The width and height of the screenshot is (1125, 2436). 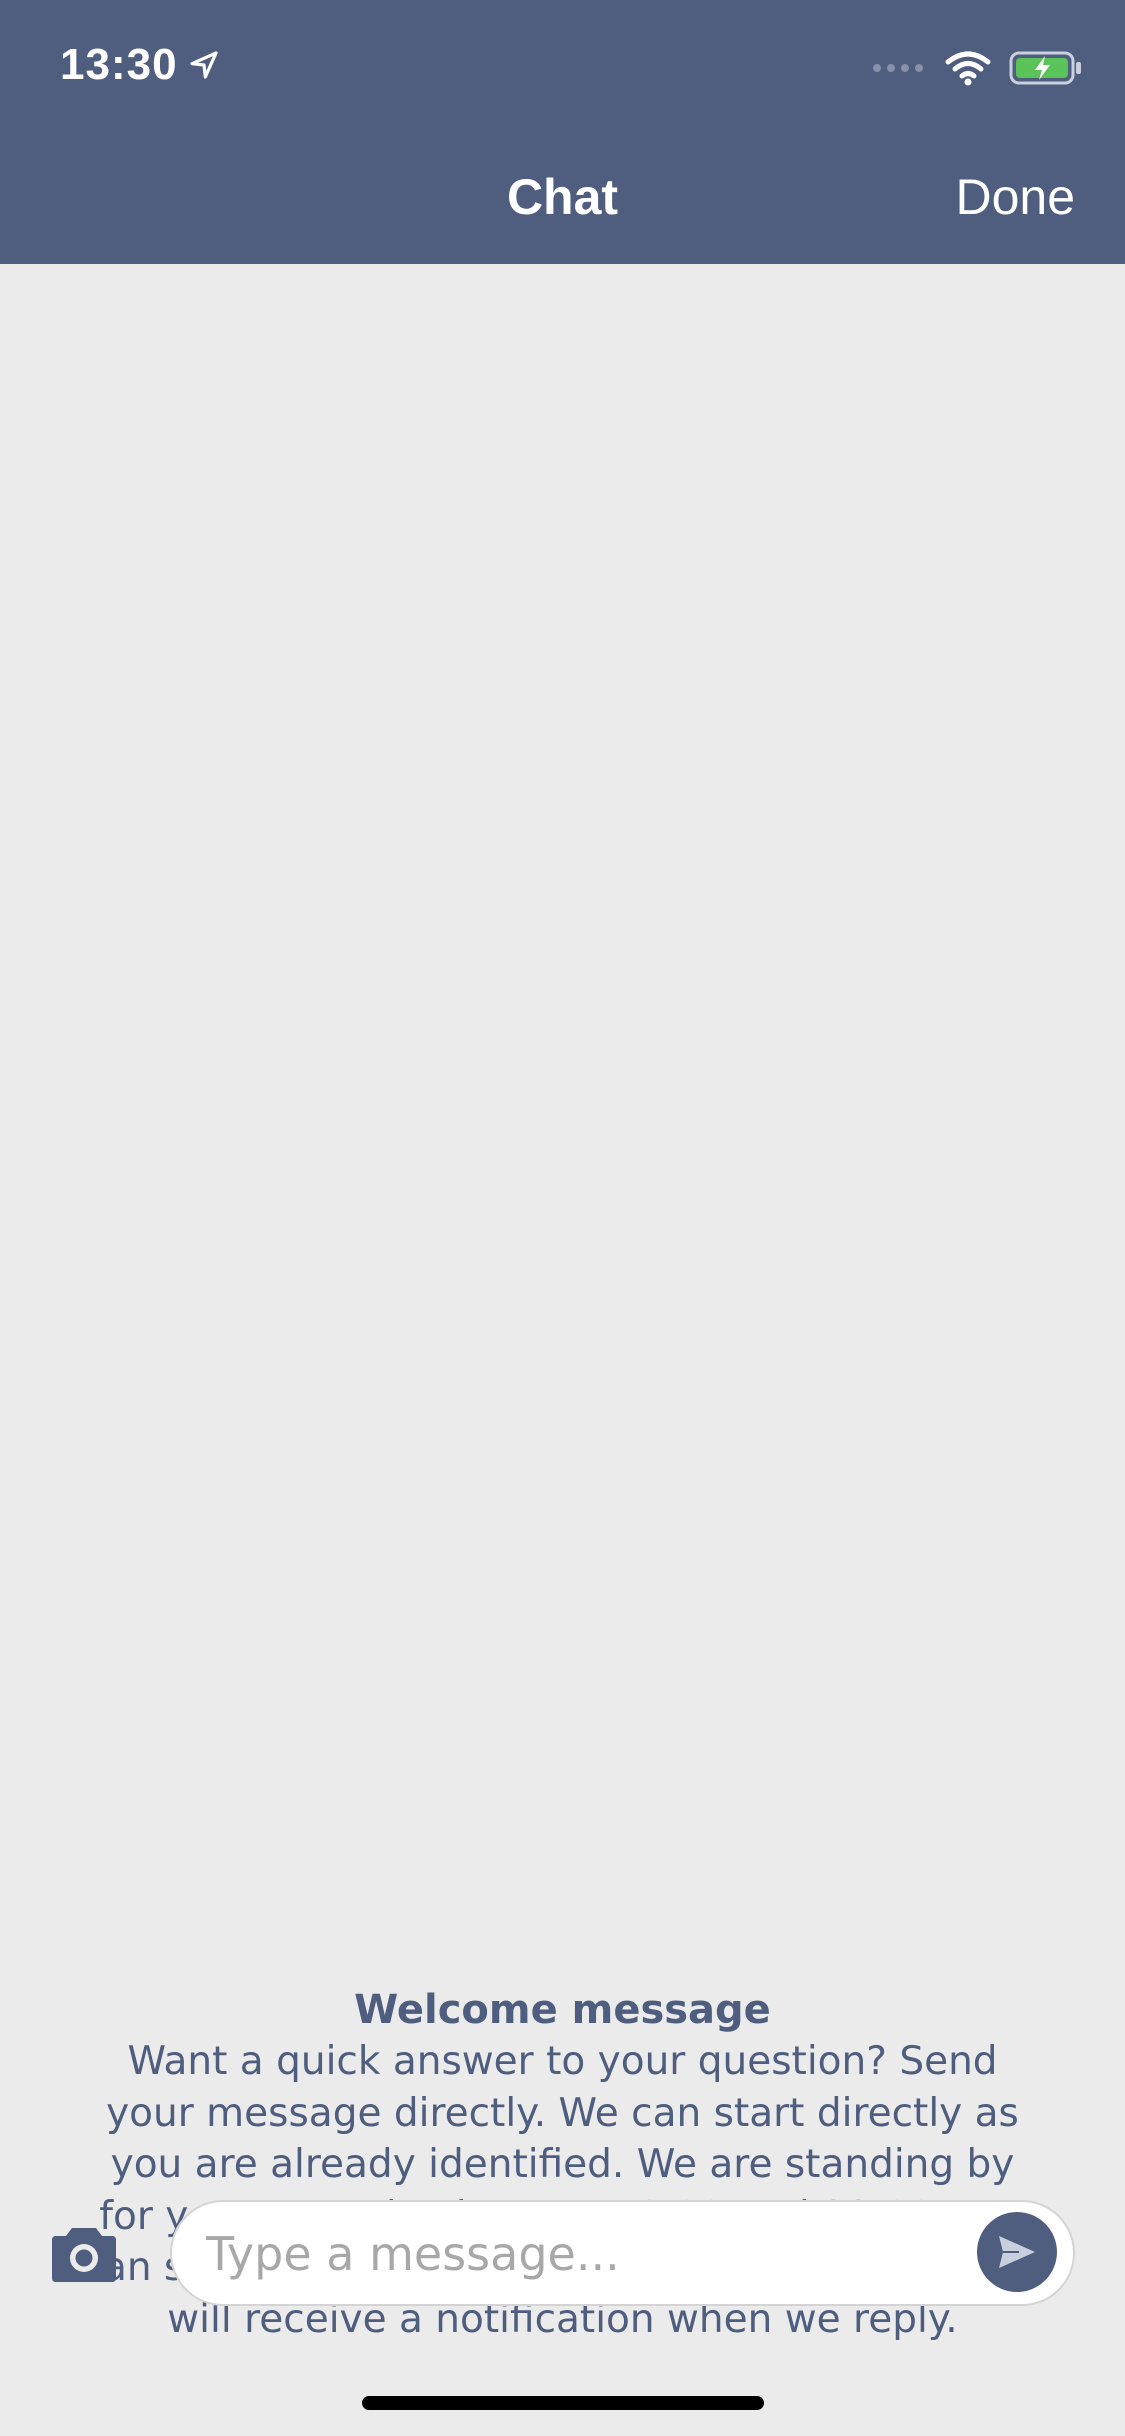 I want to click on message-input-container, so click(x=622, y=2253).